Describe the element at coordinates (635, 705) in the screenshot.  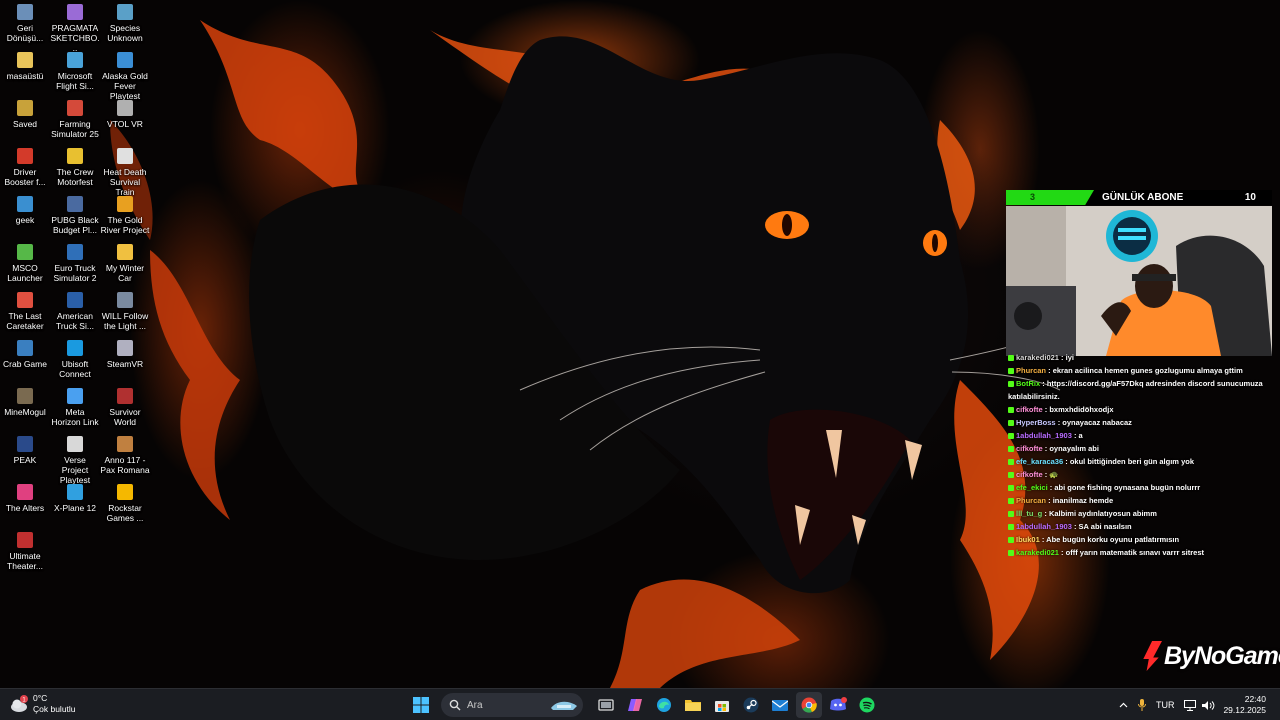
I see `copilot-button` at that location.